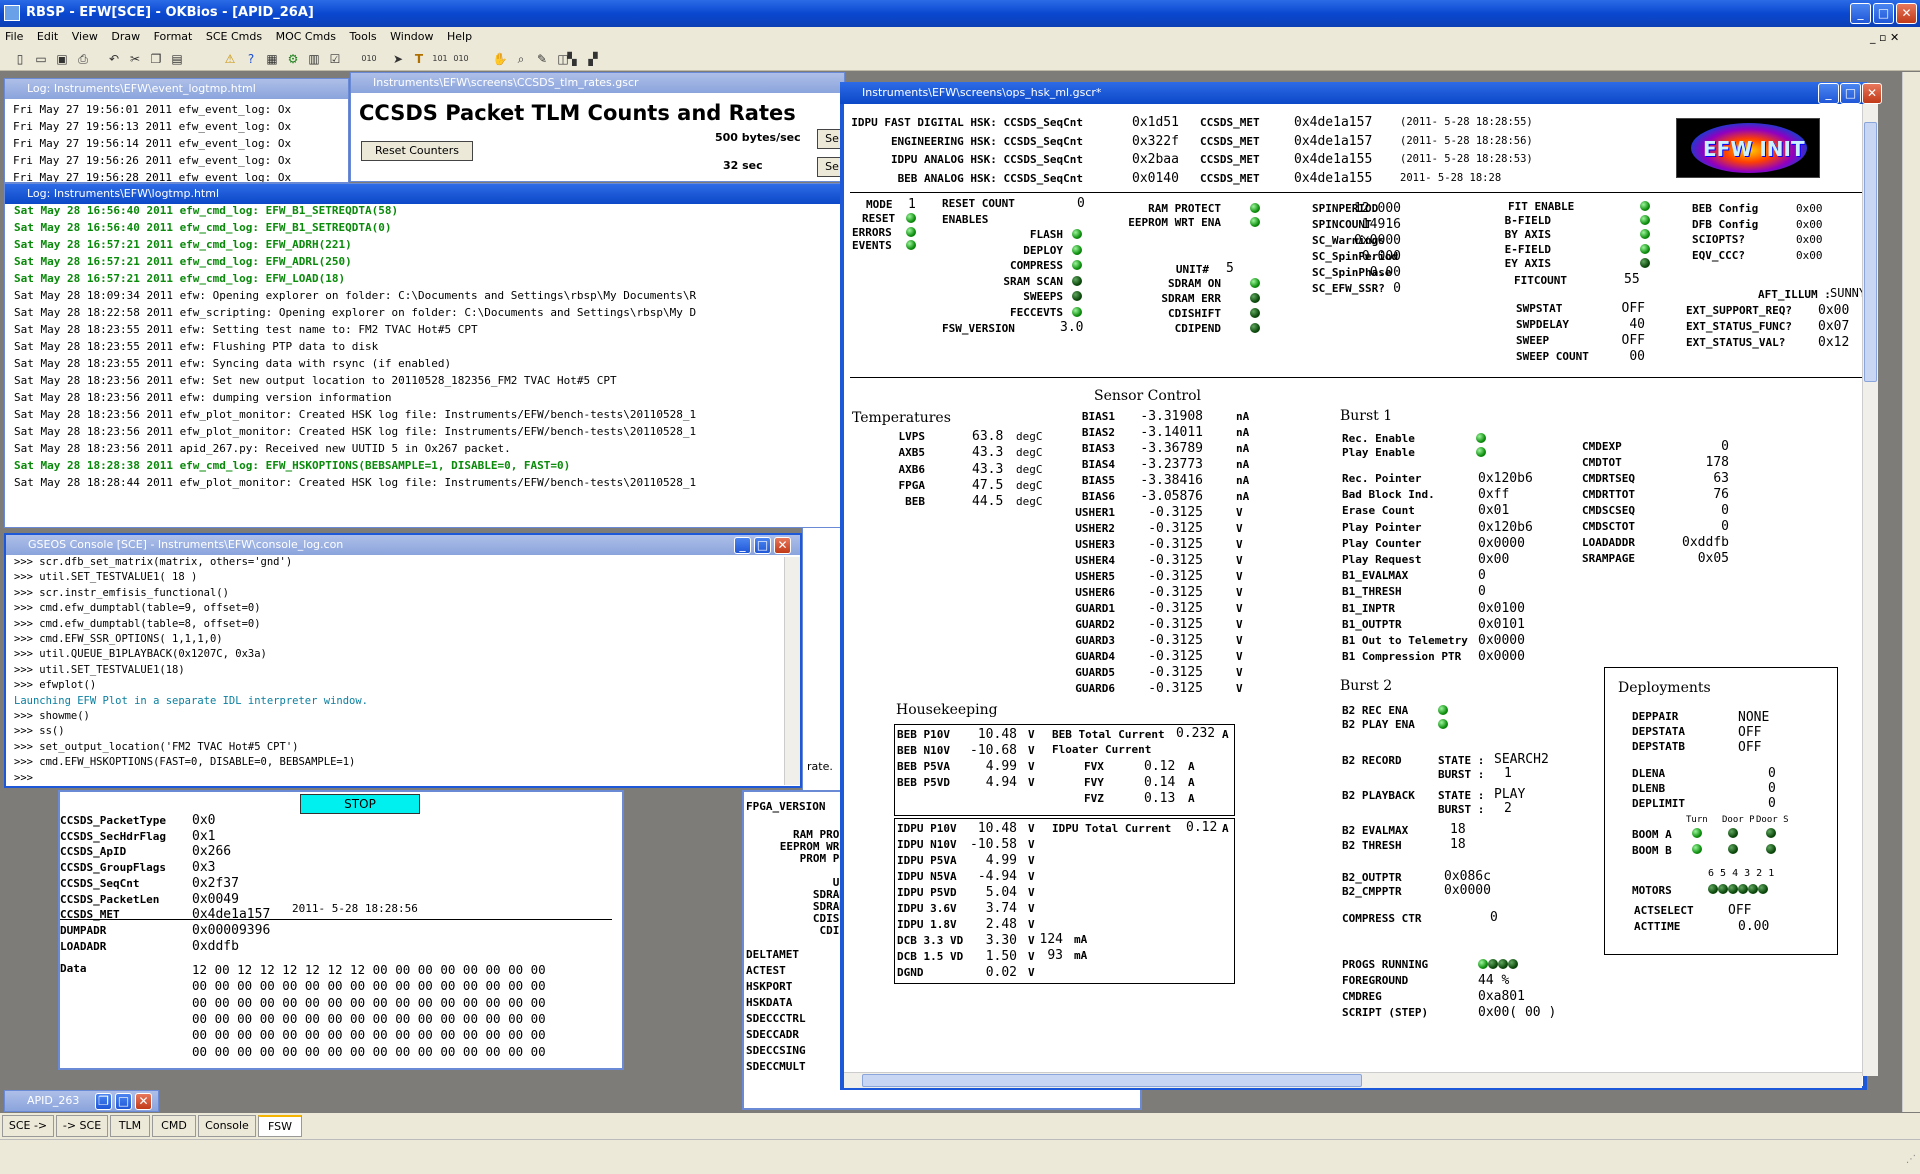 The height and width of the screenshot is (1174, 1920). Describe the element at coordinates (1353, 1080) in the screenshot. I see `ops-horizontal-scrollbar` at that location.